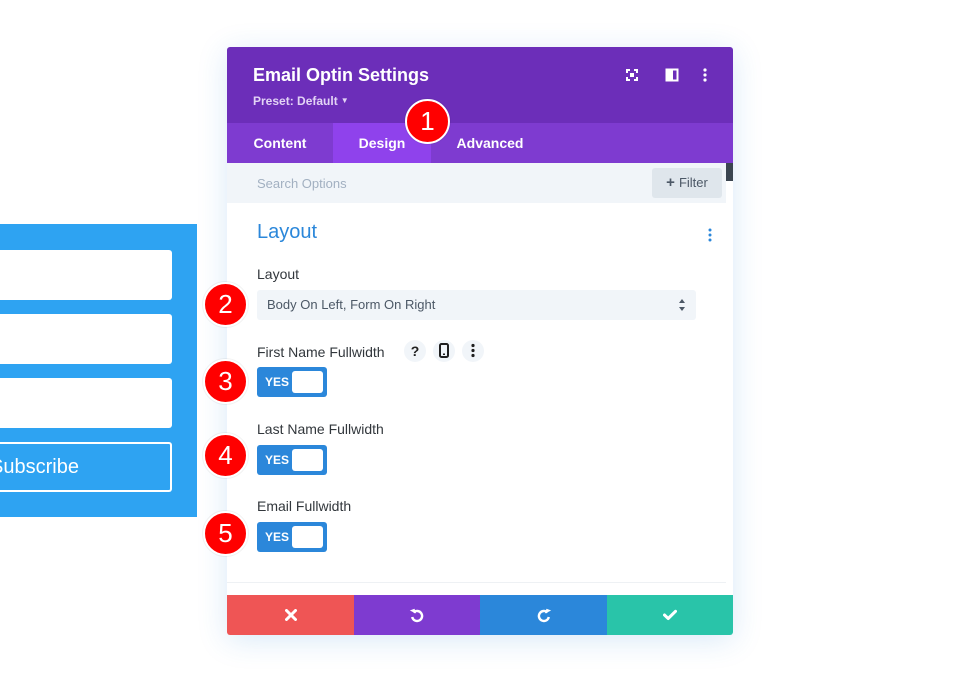 The image size is (961, 673). I want to click on step-badge-3: 3, so click(225, 381).